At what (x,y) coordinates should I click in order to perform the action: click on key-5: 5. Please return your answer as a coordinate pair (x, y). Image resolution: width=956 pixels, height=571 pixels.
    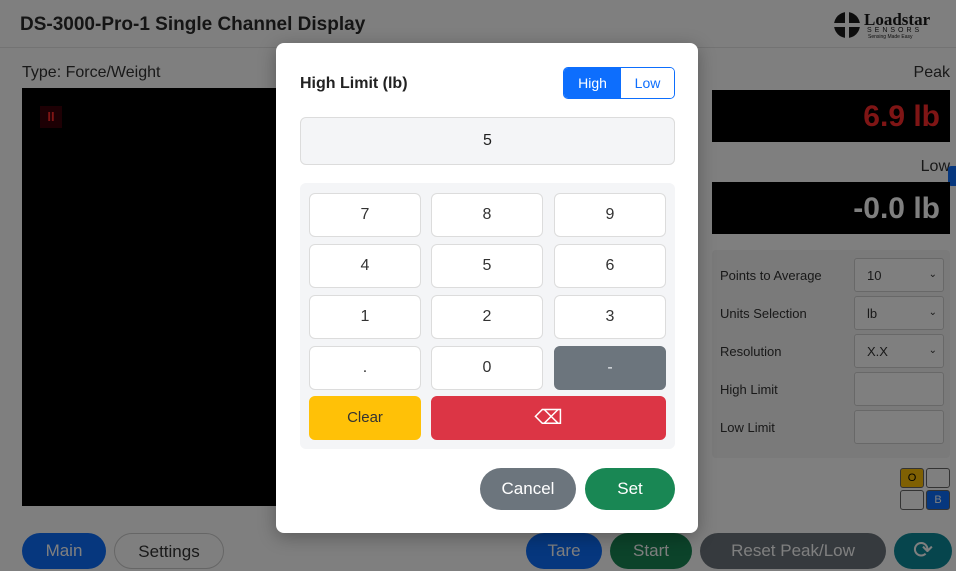
    Looking at the image, I should click on (487, 266).